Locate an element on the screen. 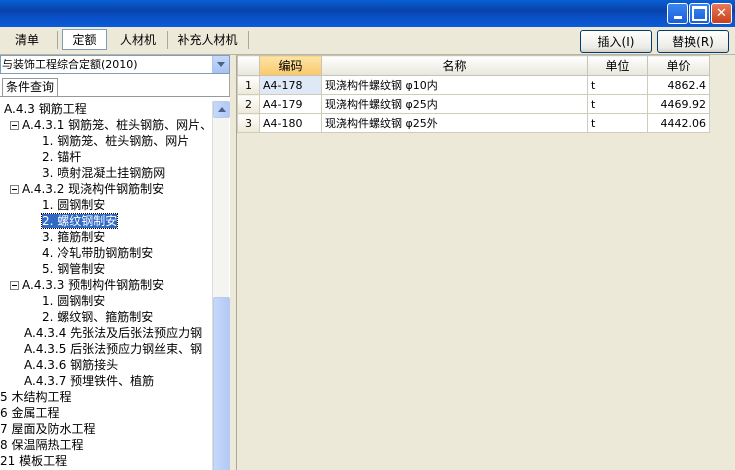 Image resolution: width=735 pixels, height=470 pixels. tree-item: 3. 喷射混凝土挂钢筋网 is located at coordinates (103, 173).